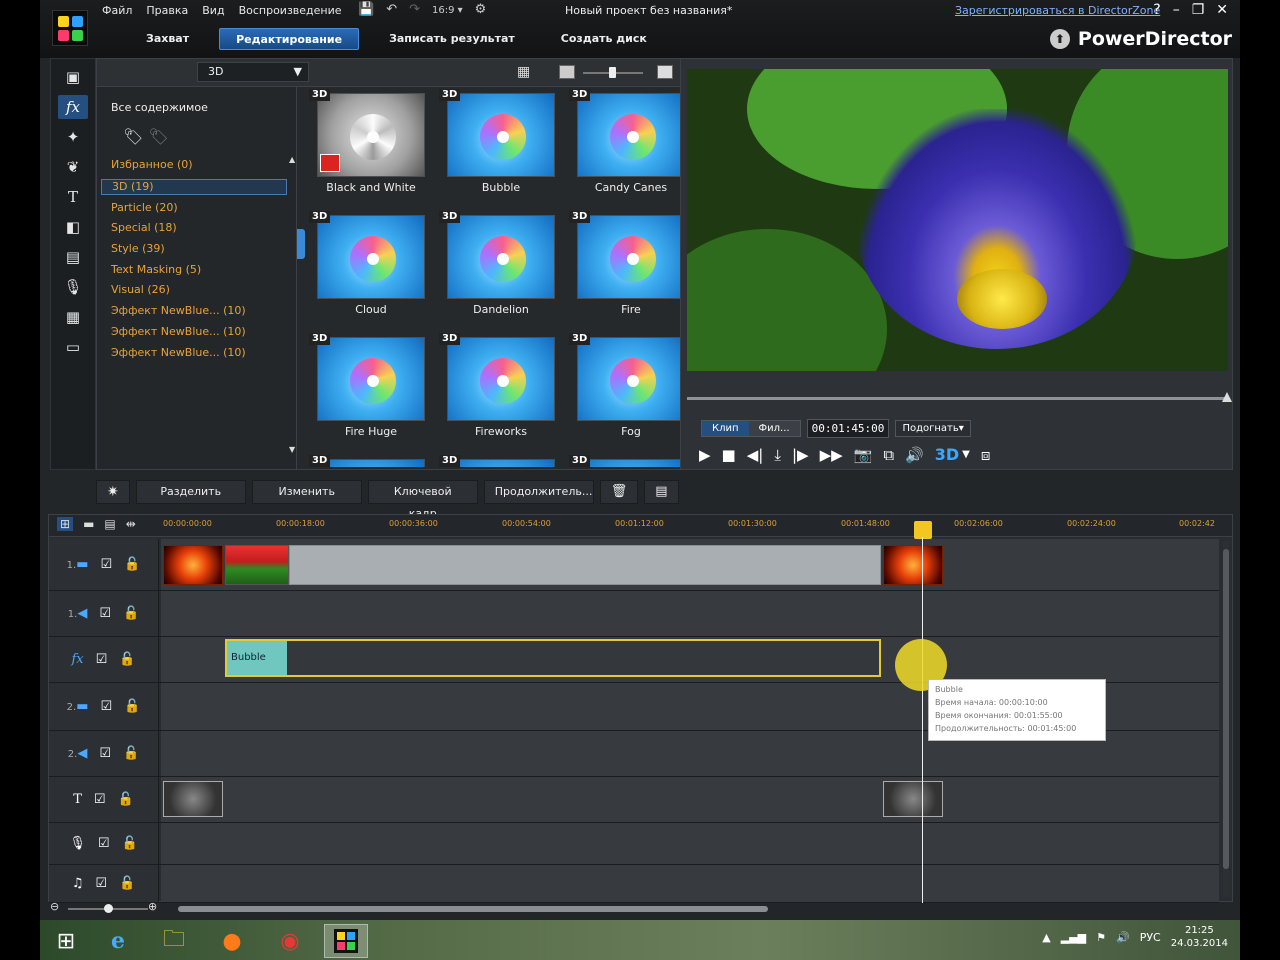  I want to click on zoom-slider, so click(108, 908).